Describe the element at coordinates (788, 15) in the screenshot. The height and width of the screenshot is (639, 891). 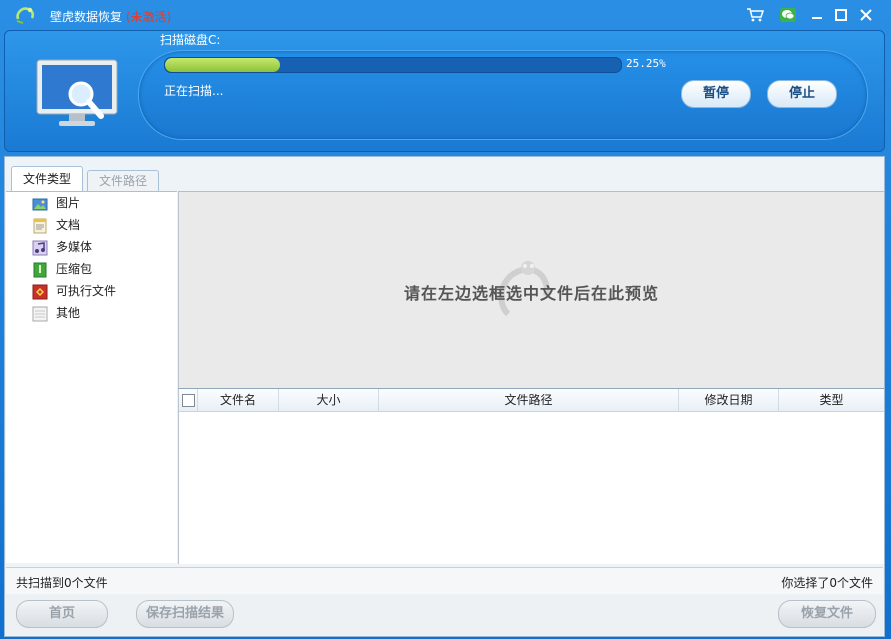
I see `wechat-icon` at that location.